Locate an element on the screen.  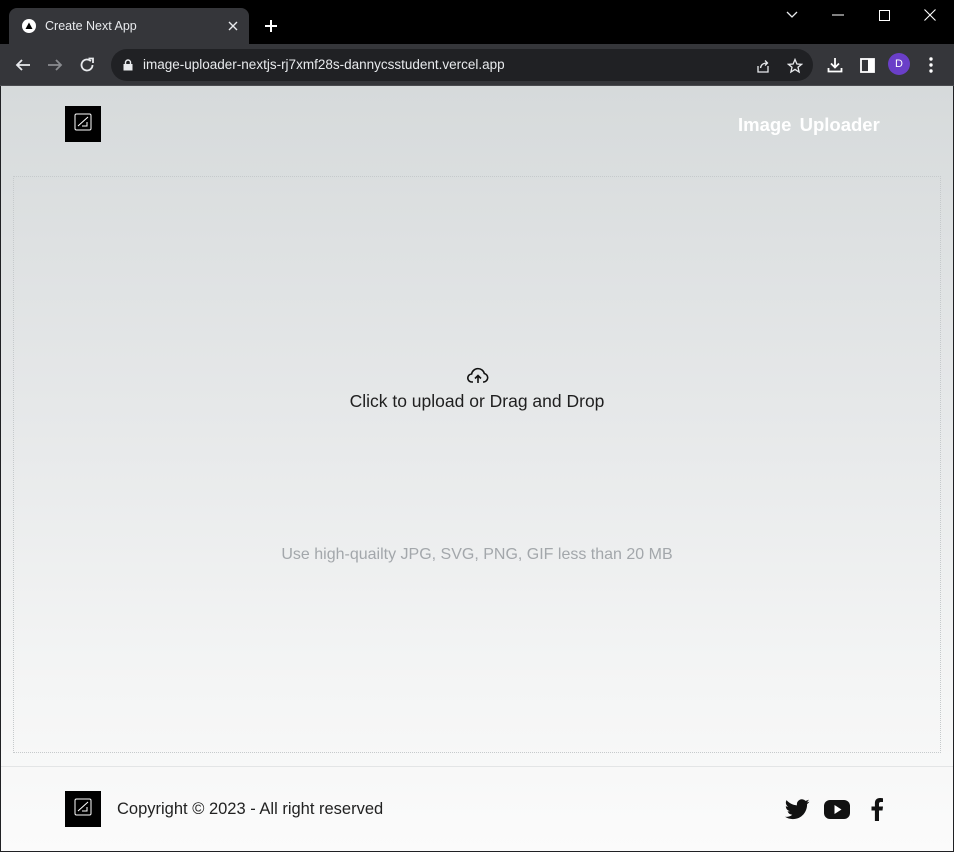
footer-logo is located at coordinates (83, 809).